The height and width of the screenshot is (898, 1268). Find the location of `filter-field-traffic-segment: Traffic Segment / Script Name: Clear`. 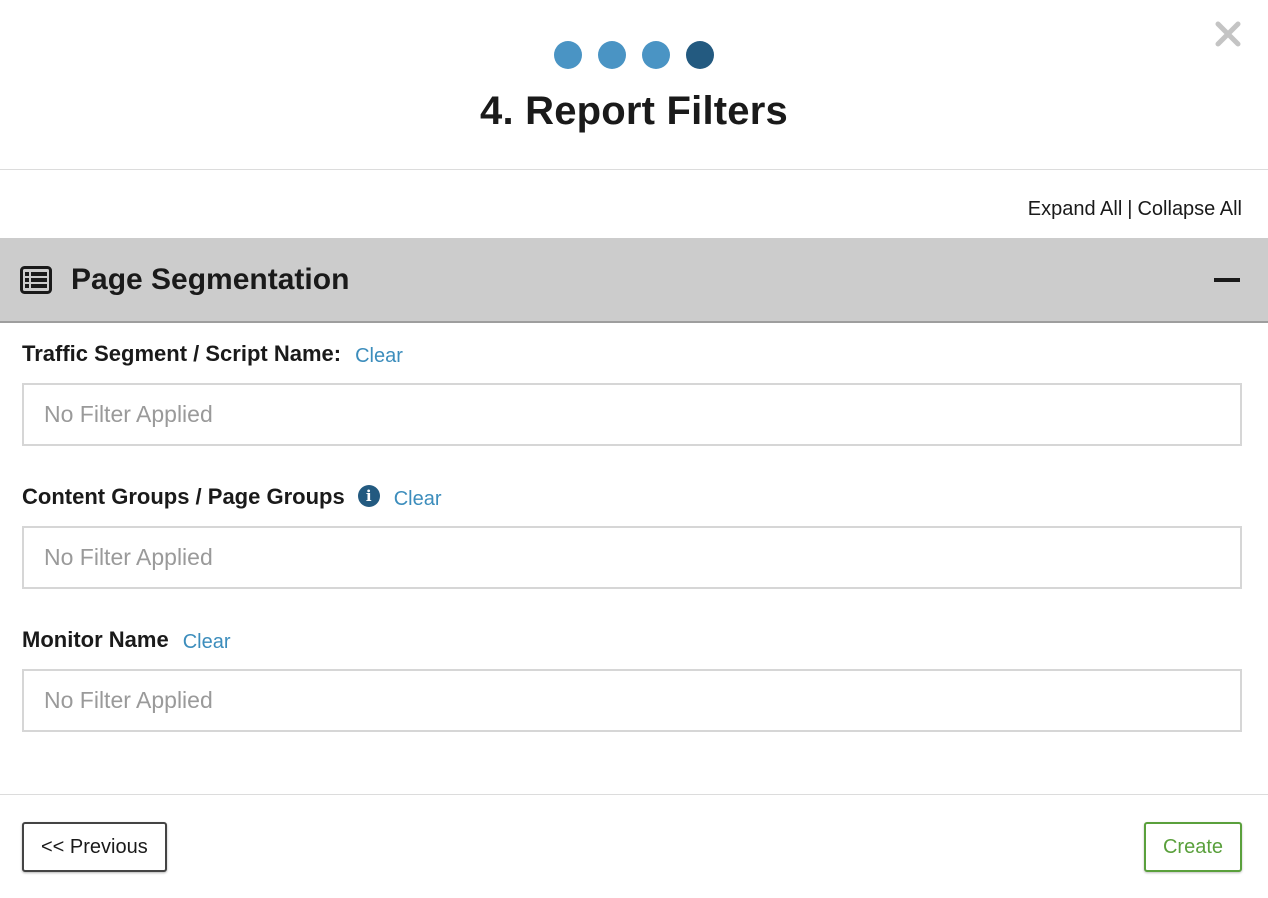

filter-field-traffic-segment: Traffic Segment / Script Name: Clear is located at coordinates (632, 385).